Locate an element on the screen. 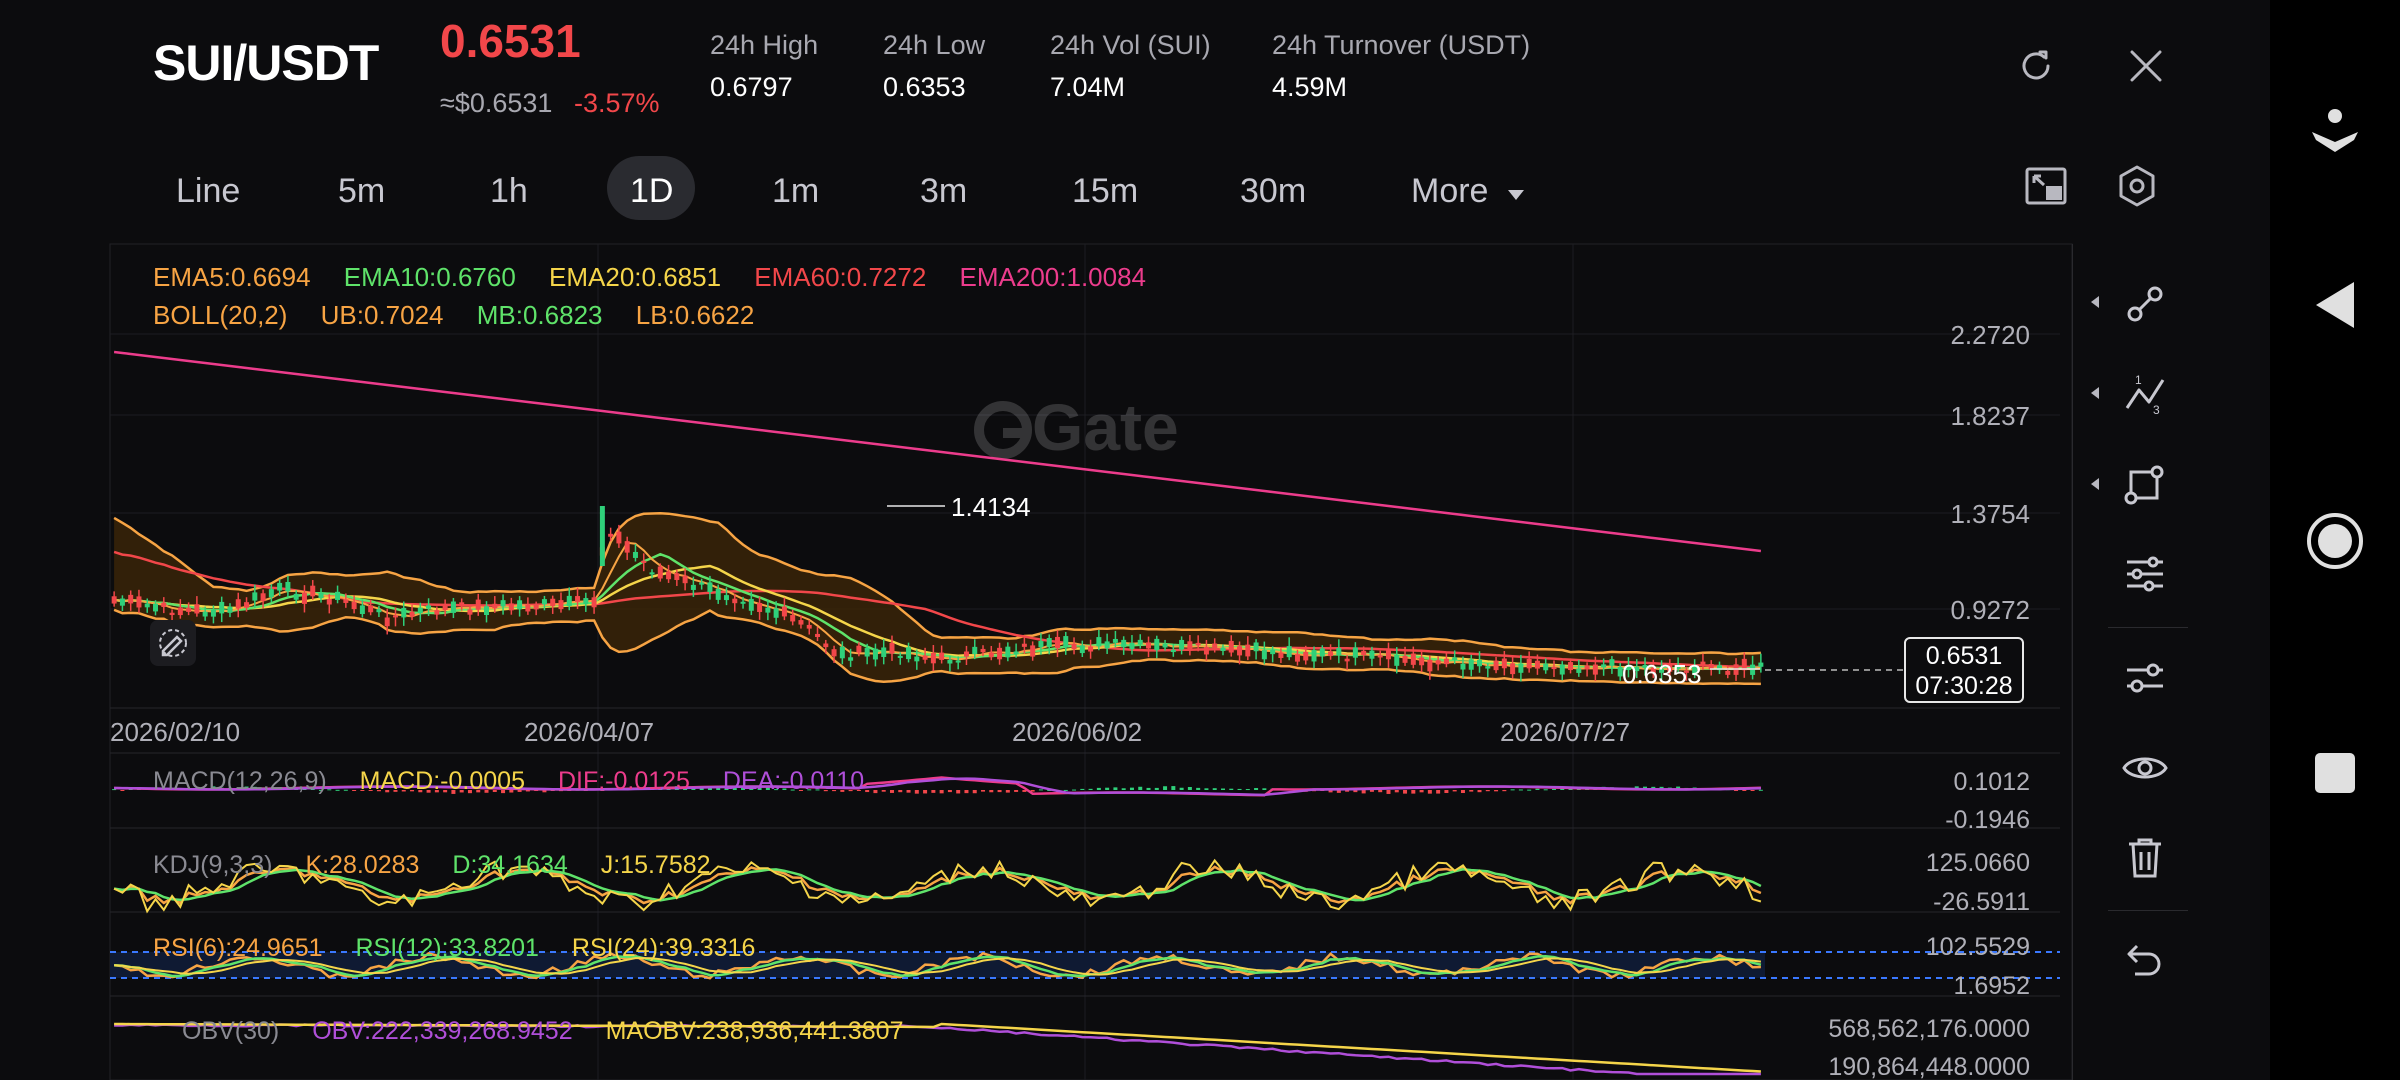  fibonacci-tool-icon: 13 is located at coordinates (2145, 394).